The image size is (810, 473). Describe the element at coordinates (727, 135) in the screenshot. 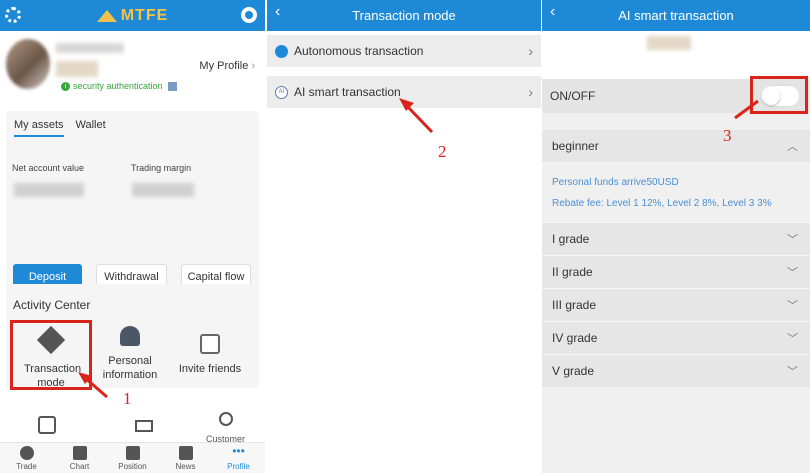

I see `annotation-number-3: 3` at that location.